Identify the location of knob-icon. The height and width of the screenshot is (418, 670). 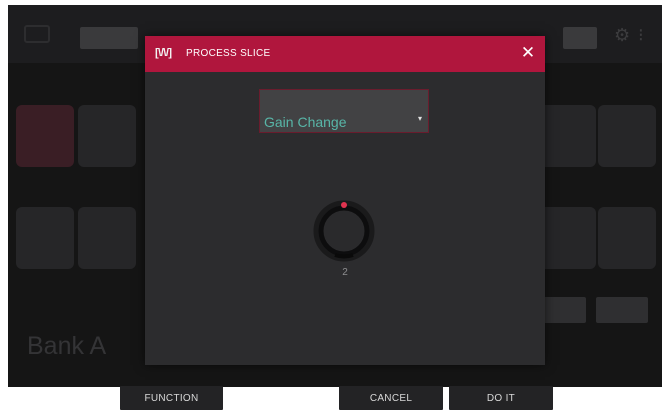
(344, 231).